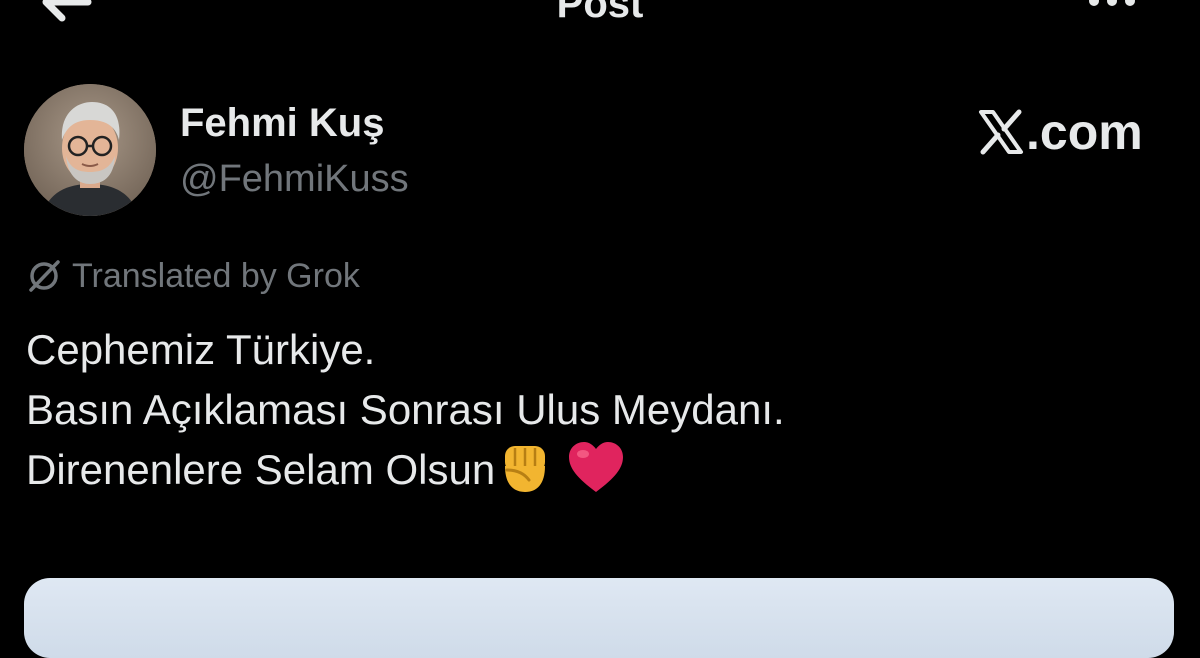 Image resolution: width=1200 pixels, height=658 pixels. What do you see at coordinates (1112, 3) in the screenshot?
I see `ellipsis-icon` at bounding box center [1112, 3].